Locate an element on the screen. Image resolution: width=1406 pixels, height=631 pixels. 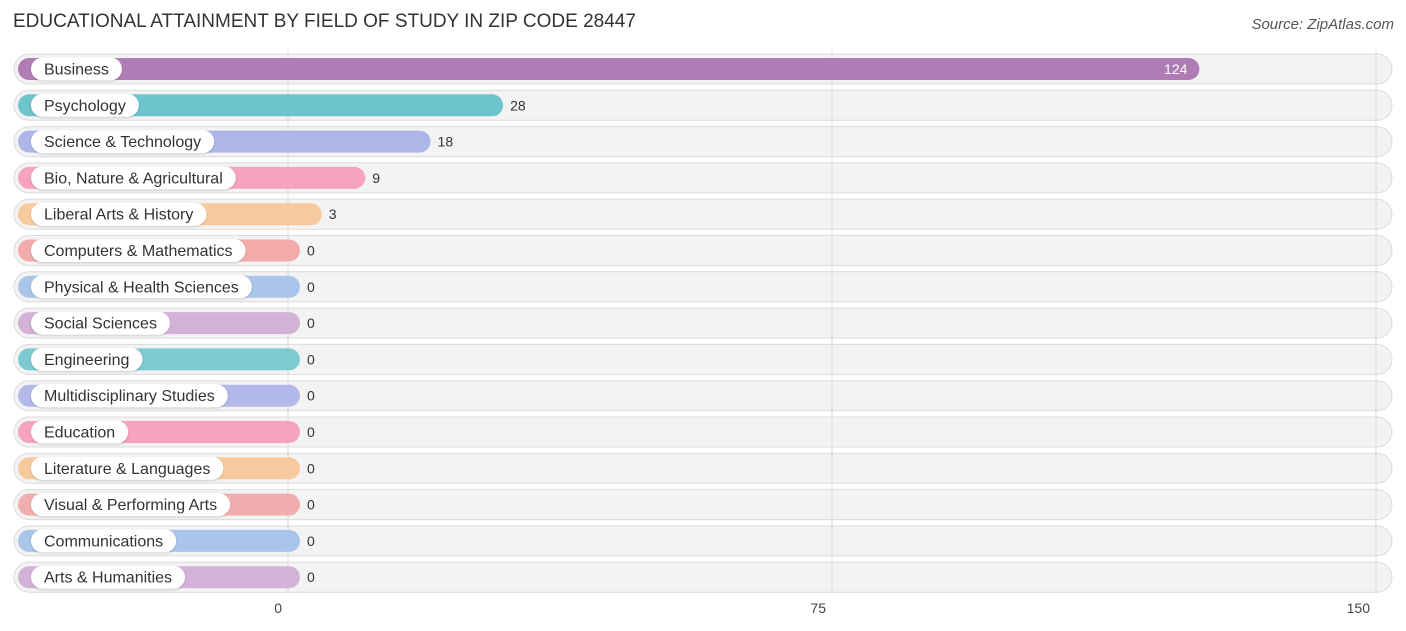
category-label: Multidisciplinary Studies is located at coordinates (129, 396).